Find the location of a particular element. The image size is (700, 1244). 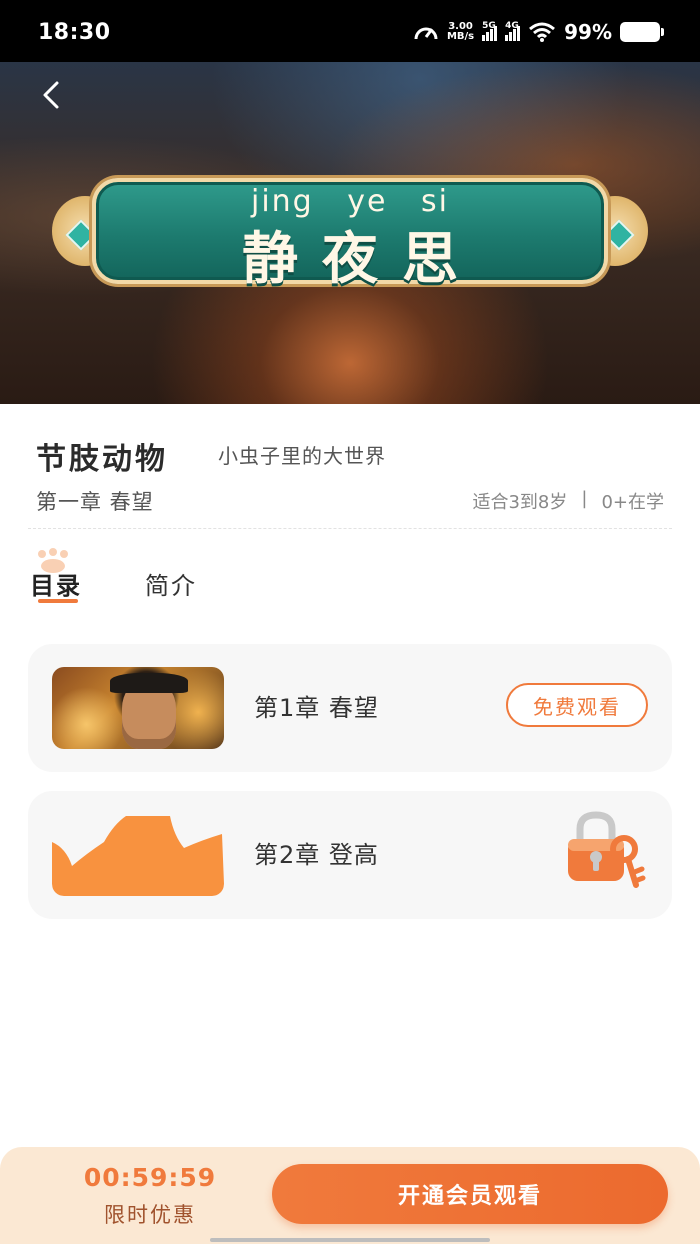

chapter-thumbnail is located at coordinates (138, 708).